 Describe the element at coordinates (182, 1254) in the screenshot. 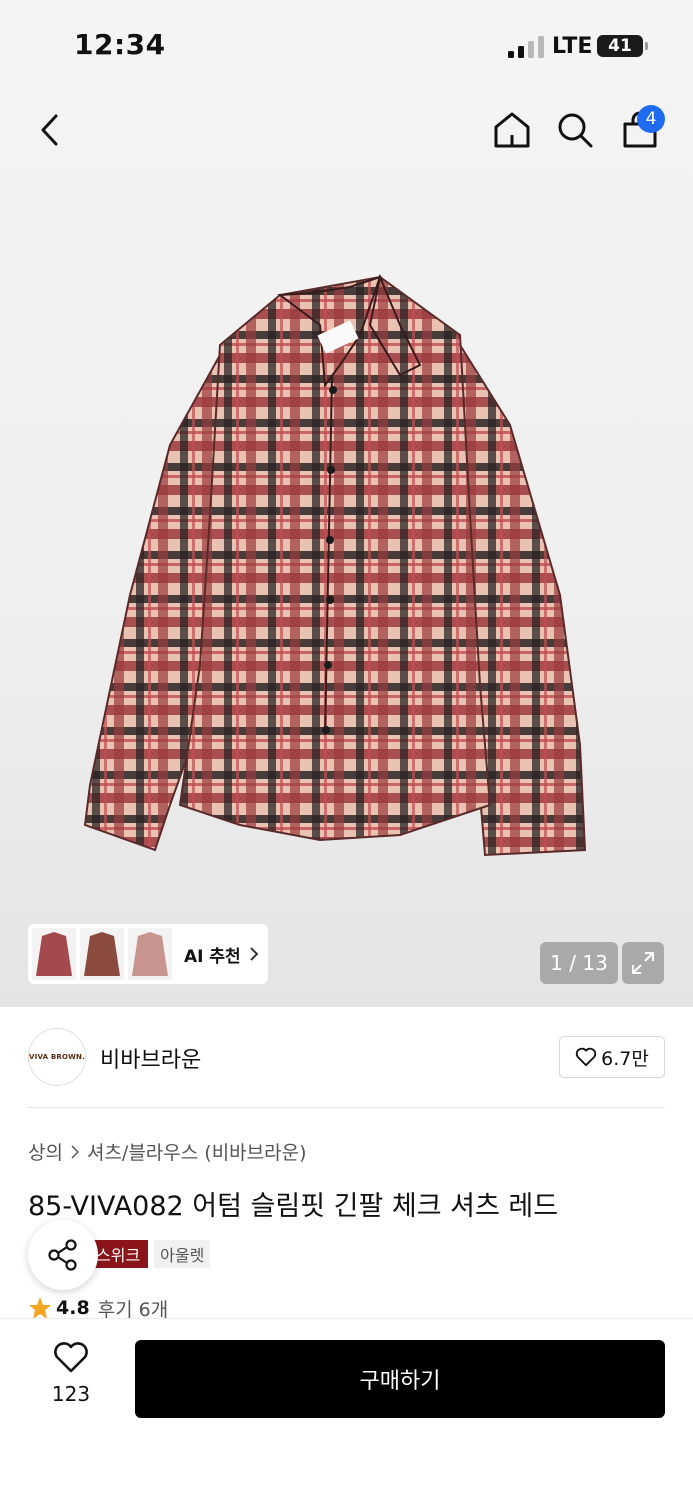

I see `tag-badge: 아울렛` at that location.